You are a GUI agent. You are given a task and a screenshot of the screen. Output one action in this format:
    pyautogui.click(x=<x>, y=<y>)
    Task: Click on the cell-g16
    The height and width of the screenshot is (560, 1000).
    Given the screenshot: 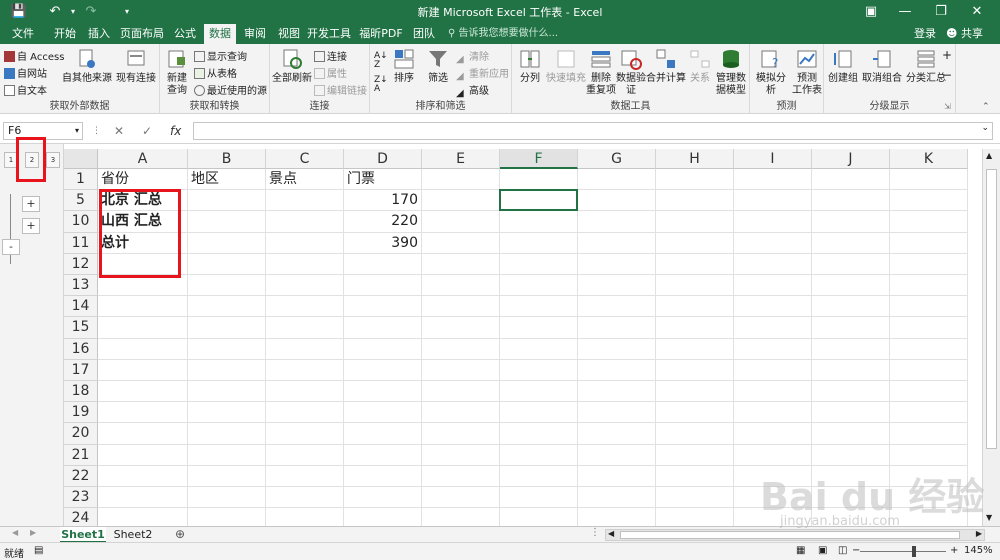 What is the action you would take?
    pyautogui.click(x=617, y=349)
    